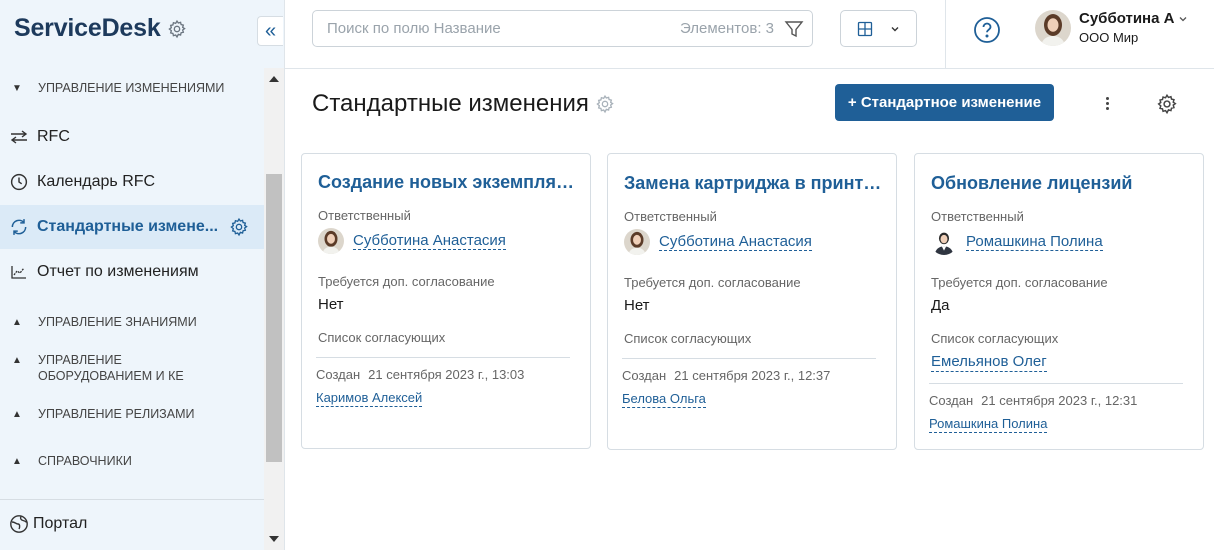 This screenshot has width=1214, height=550. Describe the element at coordinates (116, 414) in the screenshot. I see `sidebar-section-label: Управление релизами` at that location.